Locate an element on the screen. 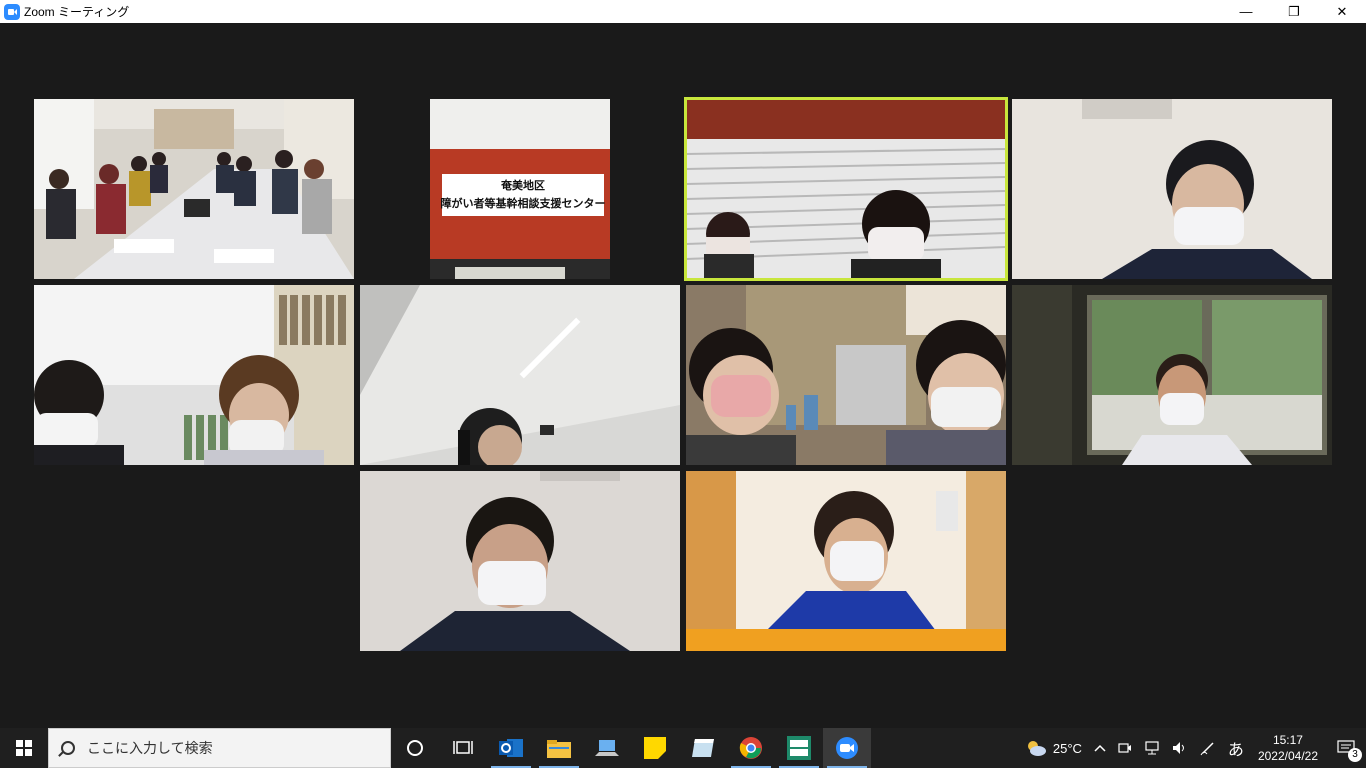 This screenshot has width=1366, height=768. notification-badge: 3 is located at coordinates (1355, 755).